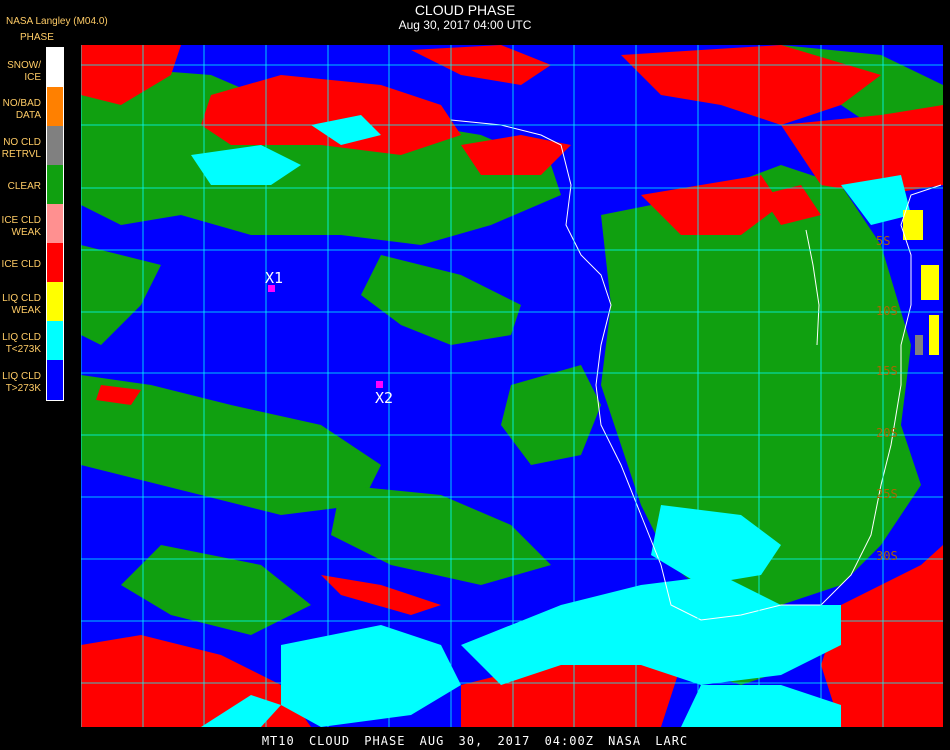 The height and width of the screenshot is (750, 950). What do you see at coordinates (21, 226) in the screenshot?
I see `legend-label-ice-cld-weak: ICE CLD WEAK` at bounding box center [21, 226].